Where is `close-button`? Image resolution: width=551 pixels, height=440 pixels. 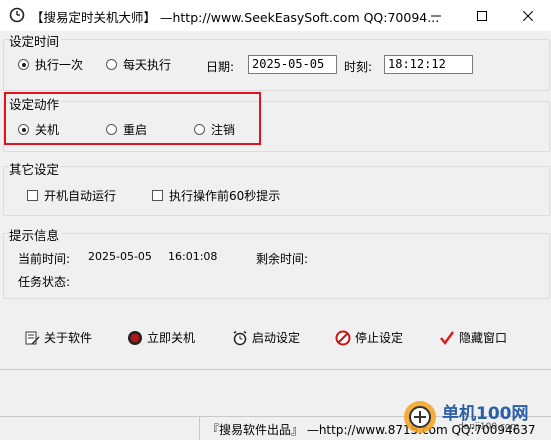
close-button is located at coordinates (528, 15).